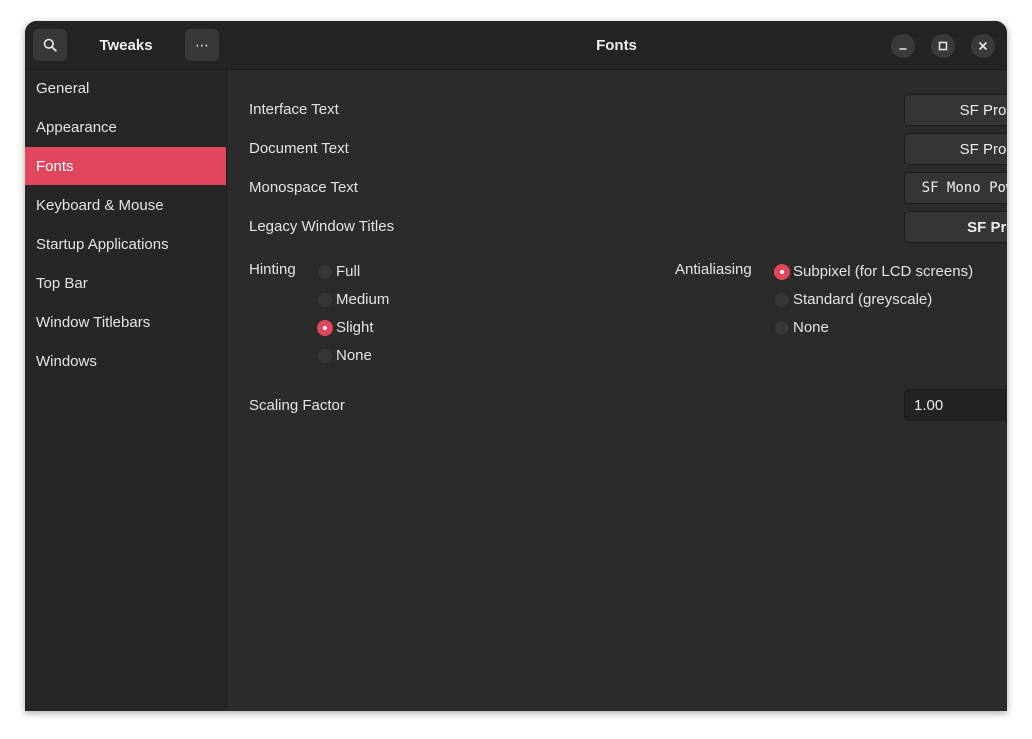 Image resolution: width=1032 pixels, height=739 pixels. I want to click on sidebar-item-keyboard-mouse: Keyboard & Mouse, so click(125, 205).